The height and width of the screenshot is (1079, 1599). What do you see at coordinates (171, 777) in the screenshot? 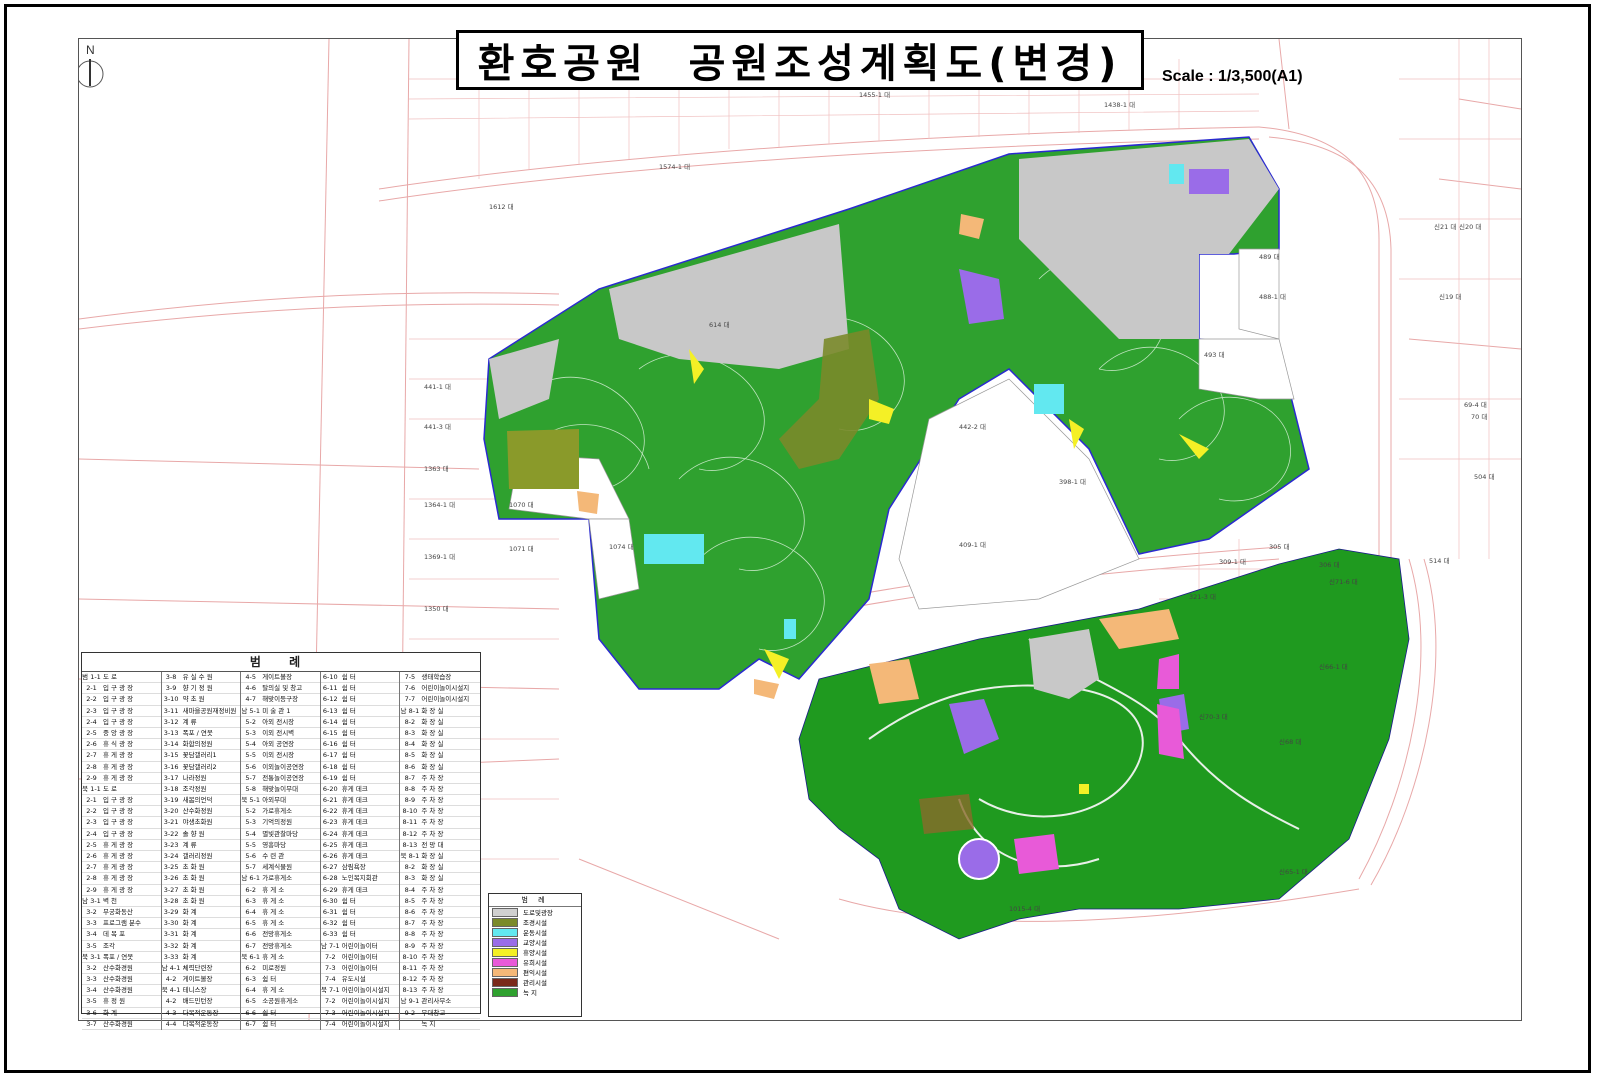
I see `legend-code: 3-17` at bounding box center [171, 777].